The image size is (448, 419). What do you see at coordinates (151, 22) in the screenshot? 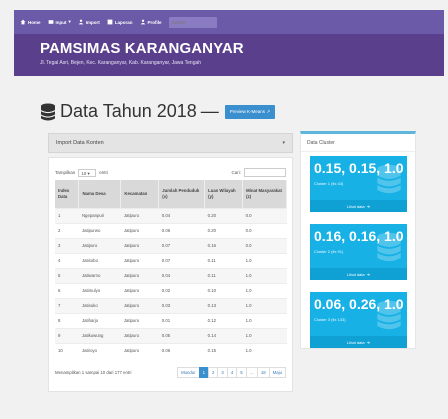
I see `nav-profile: Profile` at bounding box center [151, 22].